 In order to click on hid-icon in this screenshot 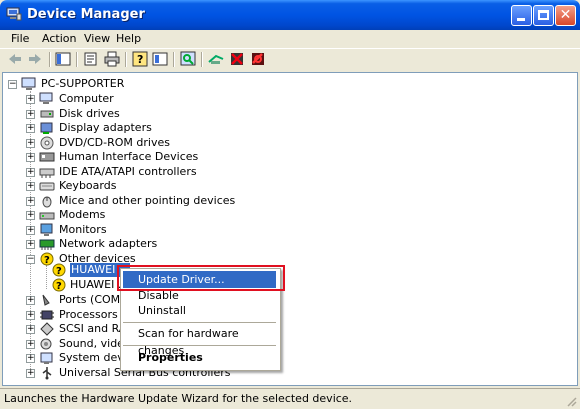, I will do `click(47, 157)`.